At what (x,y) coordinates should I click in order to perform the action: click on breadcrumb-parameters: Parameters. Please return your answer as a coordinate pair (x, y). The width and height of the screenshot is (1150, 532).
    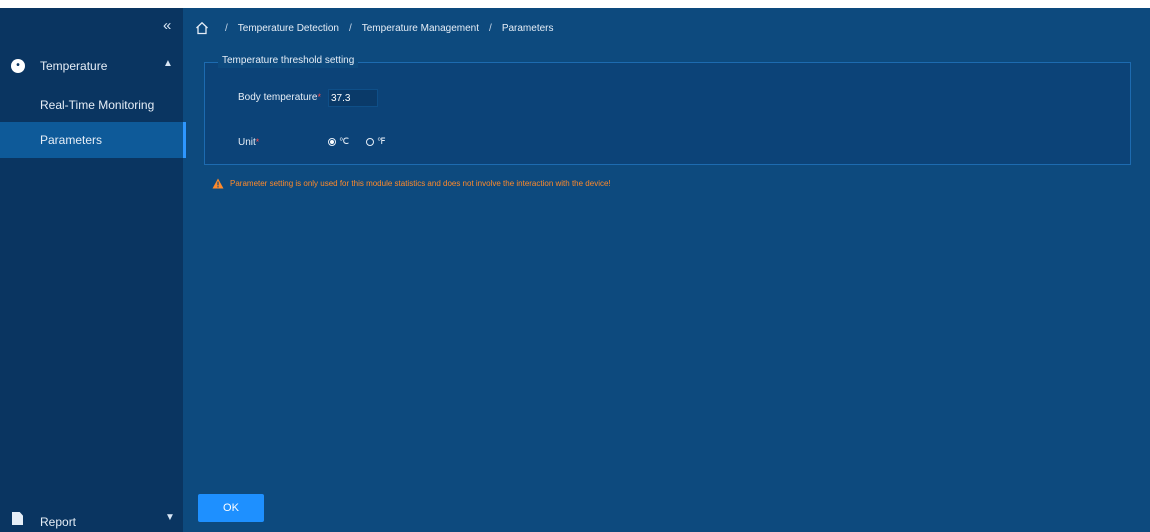
    Looking at the image, I should click on (527, 28).